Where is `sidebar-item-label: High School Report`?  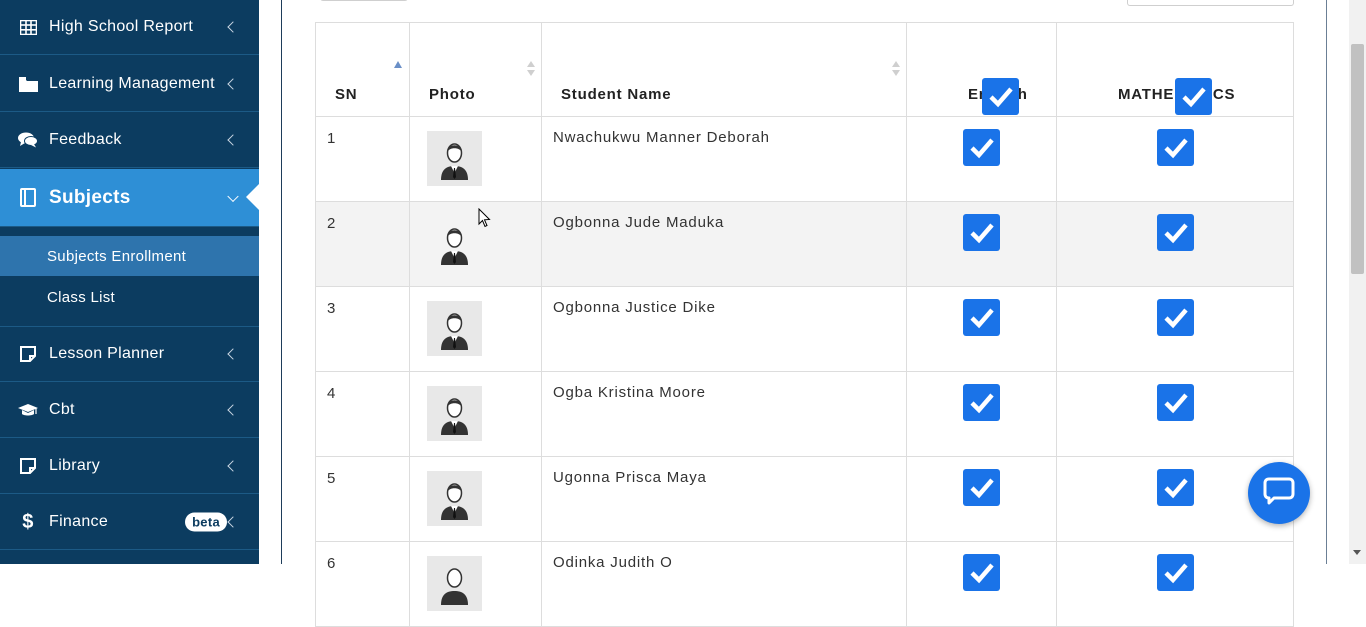 sidebar-item-label: High School Report is located at coordinates (121, 26).